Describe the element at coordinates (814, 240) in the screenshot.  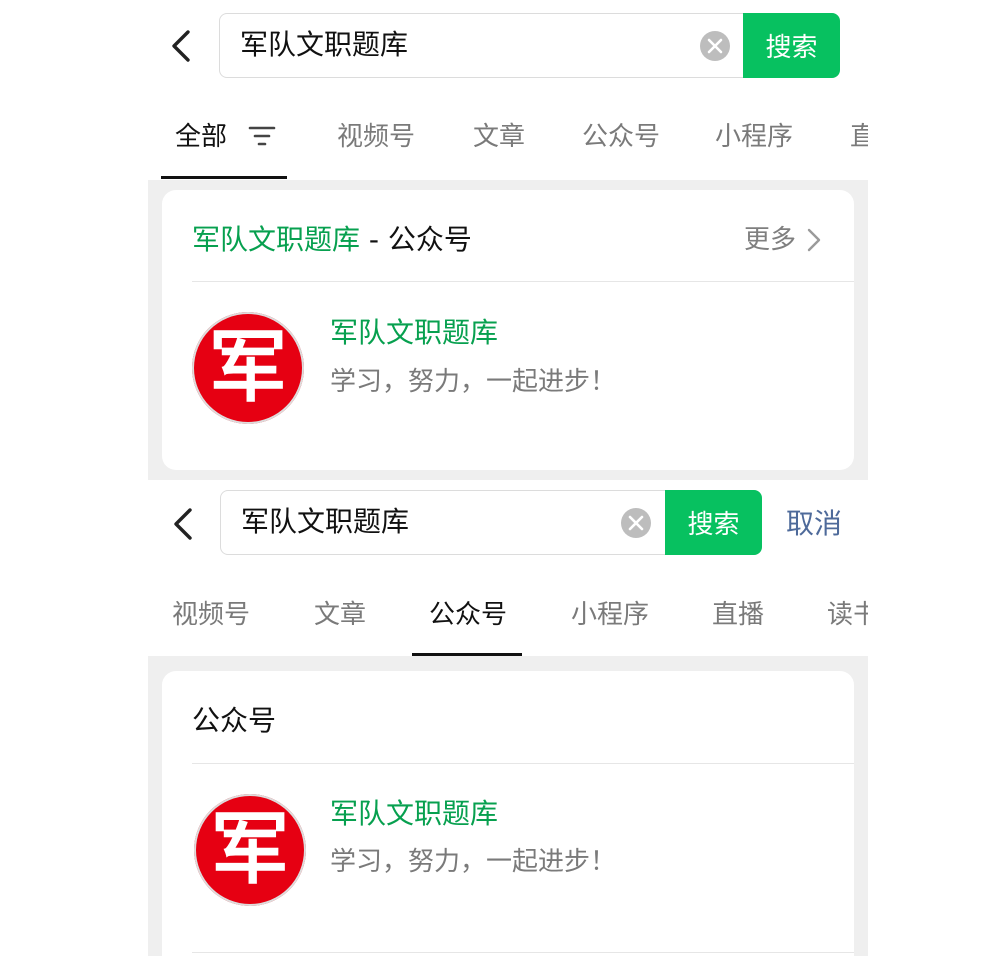
I see `chevron-right-icon` at that location.